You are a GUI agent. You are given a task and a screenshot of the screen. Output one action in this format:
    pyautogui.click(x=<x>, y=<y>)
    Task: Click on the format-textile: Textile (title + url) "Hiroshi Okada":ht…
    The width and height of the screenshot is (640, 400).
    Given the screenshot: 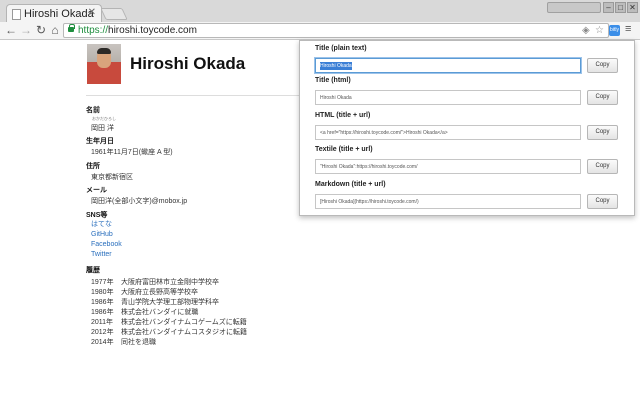 What is the action you would take?
    pyautogui.click(x=472, y=160)
    